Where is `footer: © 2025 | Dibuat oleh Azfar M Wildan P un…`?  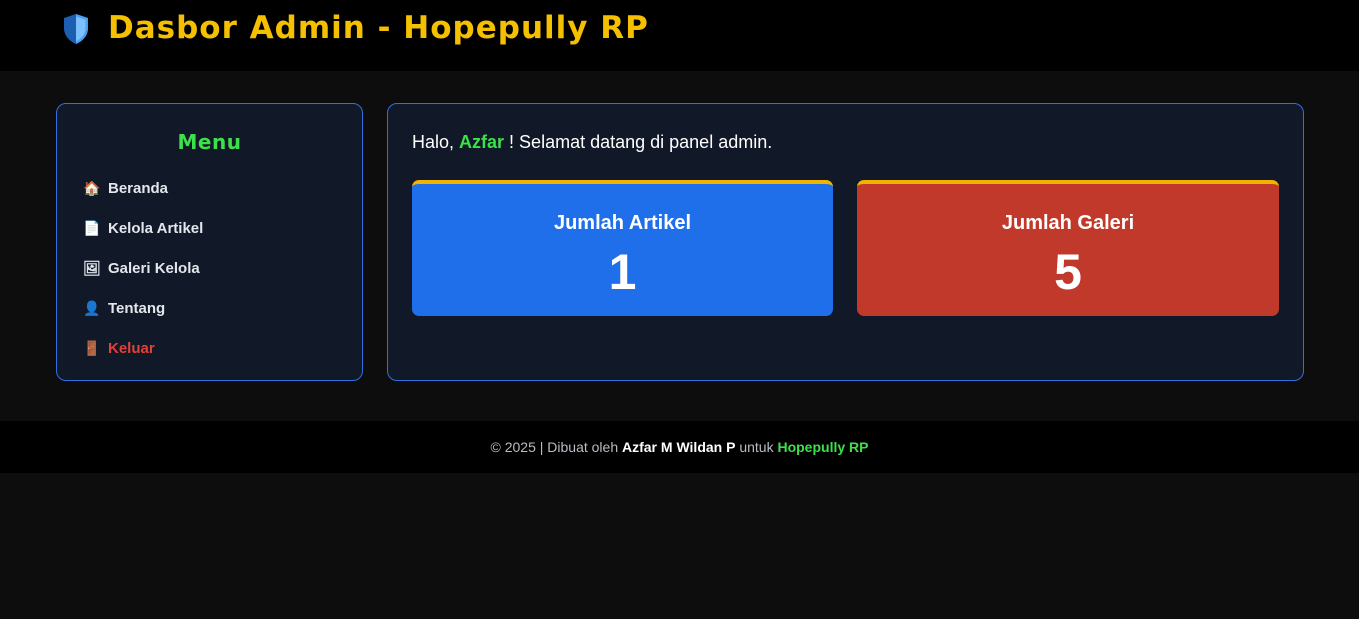 footer: © 2025 | Dibuat oleh Azfar M Wildan P un… is located at coordinates (679, 447).